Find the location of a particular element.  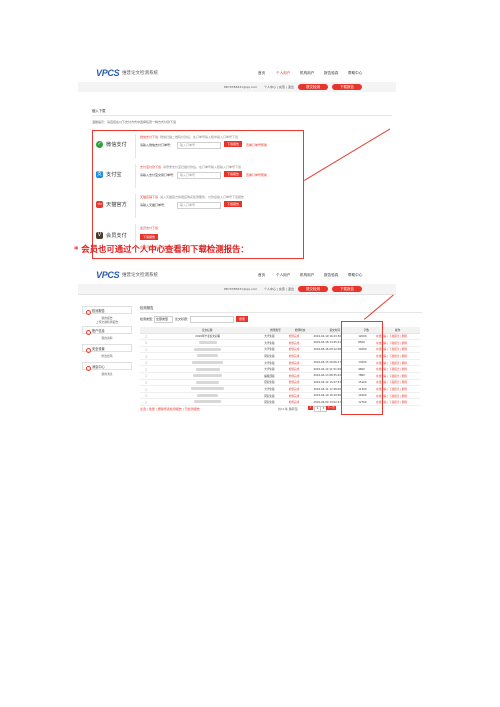

pointer-arrow is located at coordinates (347, 154).